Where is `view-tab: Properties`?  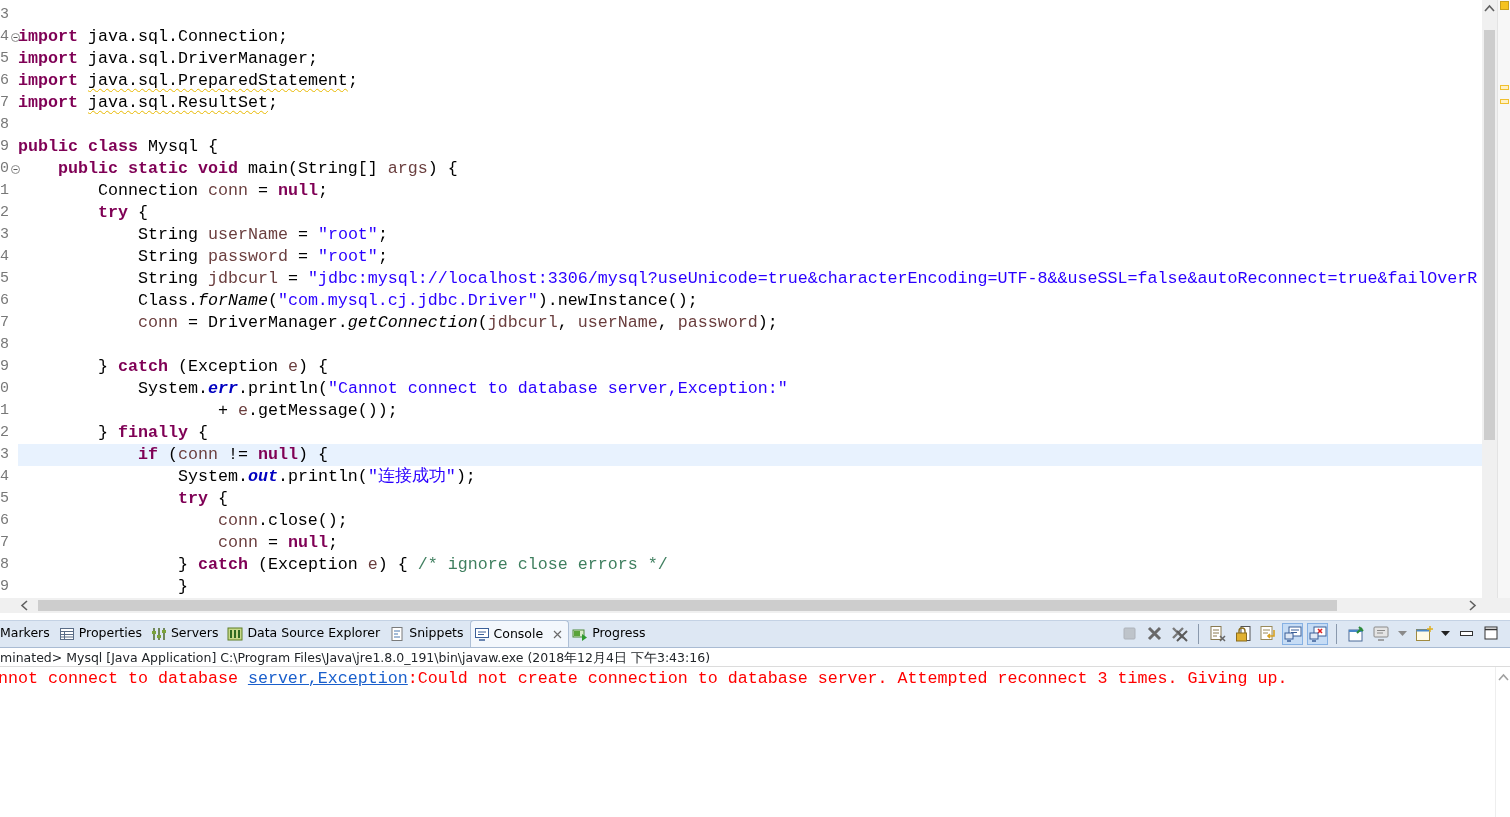
view-tab: Properties is located at coordinates (101, 633).